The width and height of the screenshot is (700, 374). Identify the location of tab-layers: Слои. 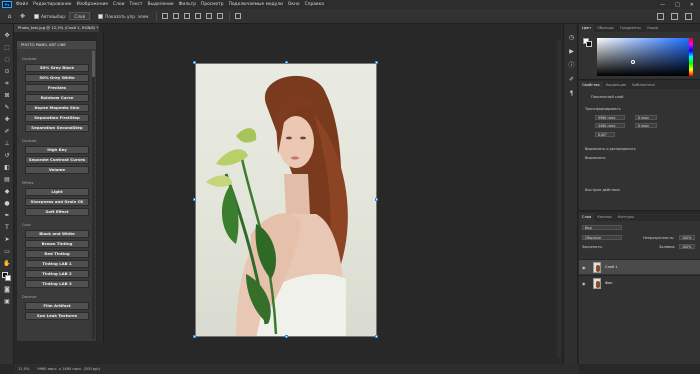
(587, 217).